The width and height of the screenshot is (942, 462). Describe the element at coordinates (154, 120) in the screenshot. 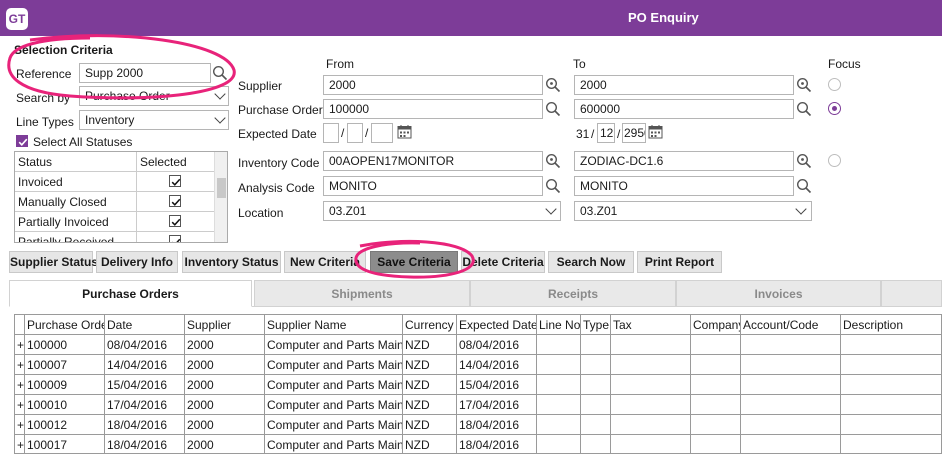

I see `linetypes-select: Inventory` at that location.